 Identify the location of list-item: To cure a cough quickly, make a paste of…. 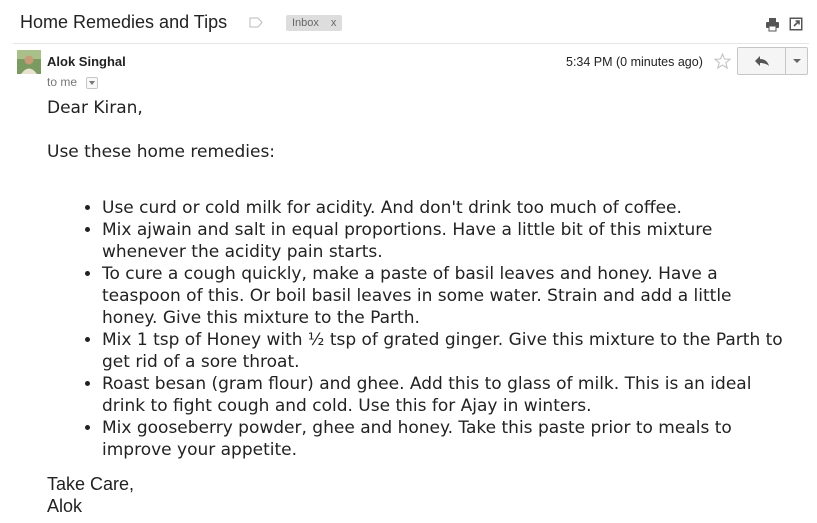
(444, 296).